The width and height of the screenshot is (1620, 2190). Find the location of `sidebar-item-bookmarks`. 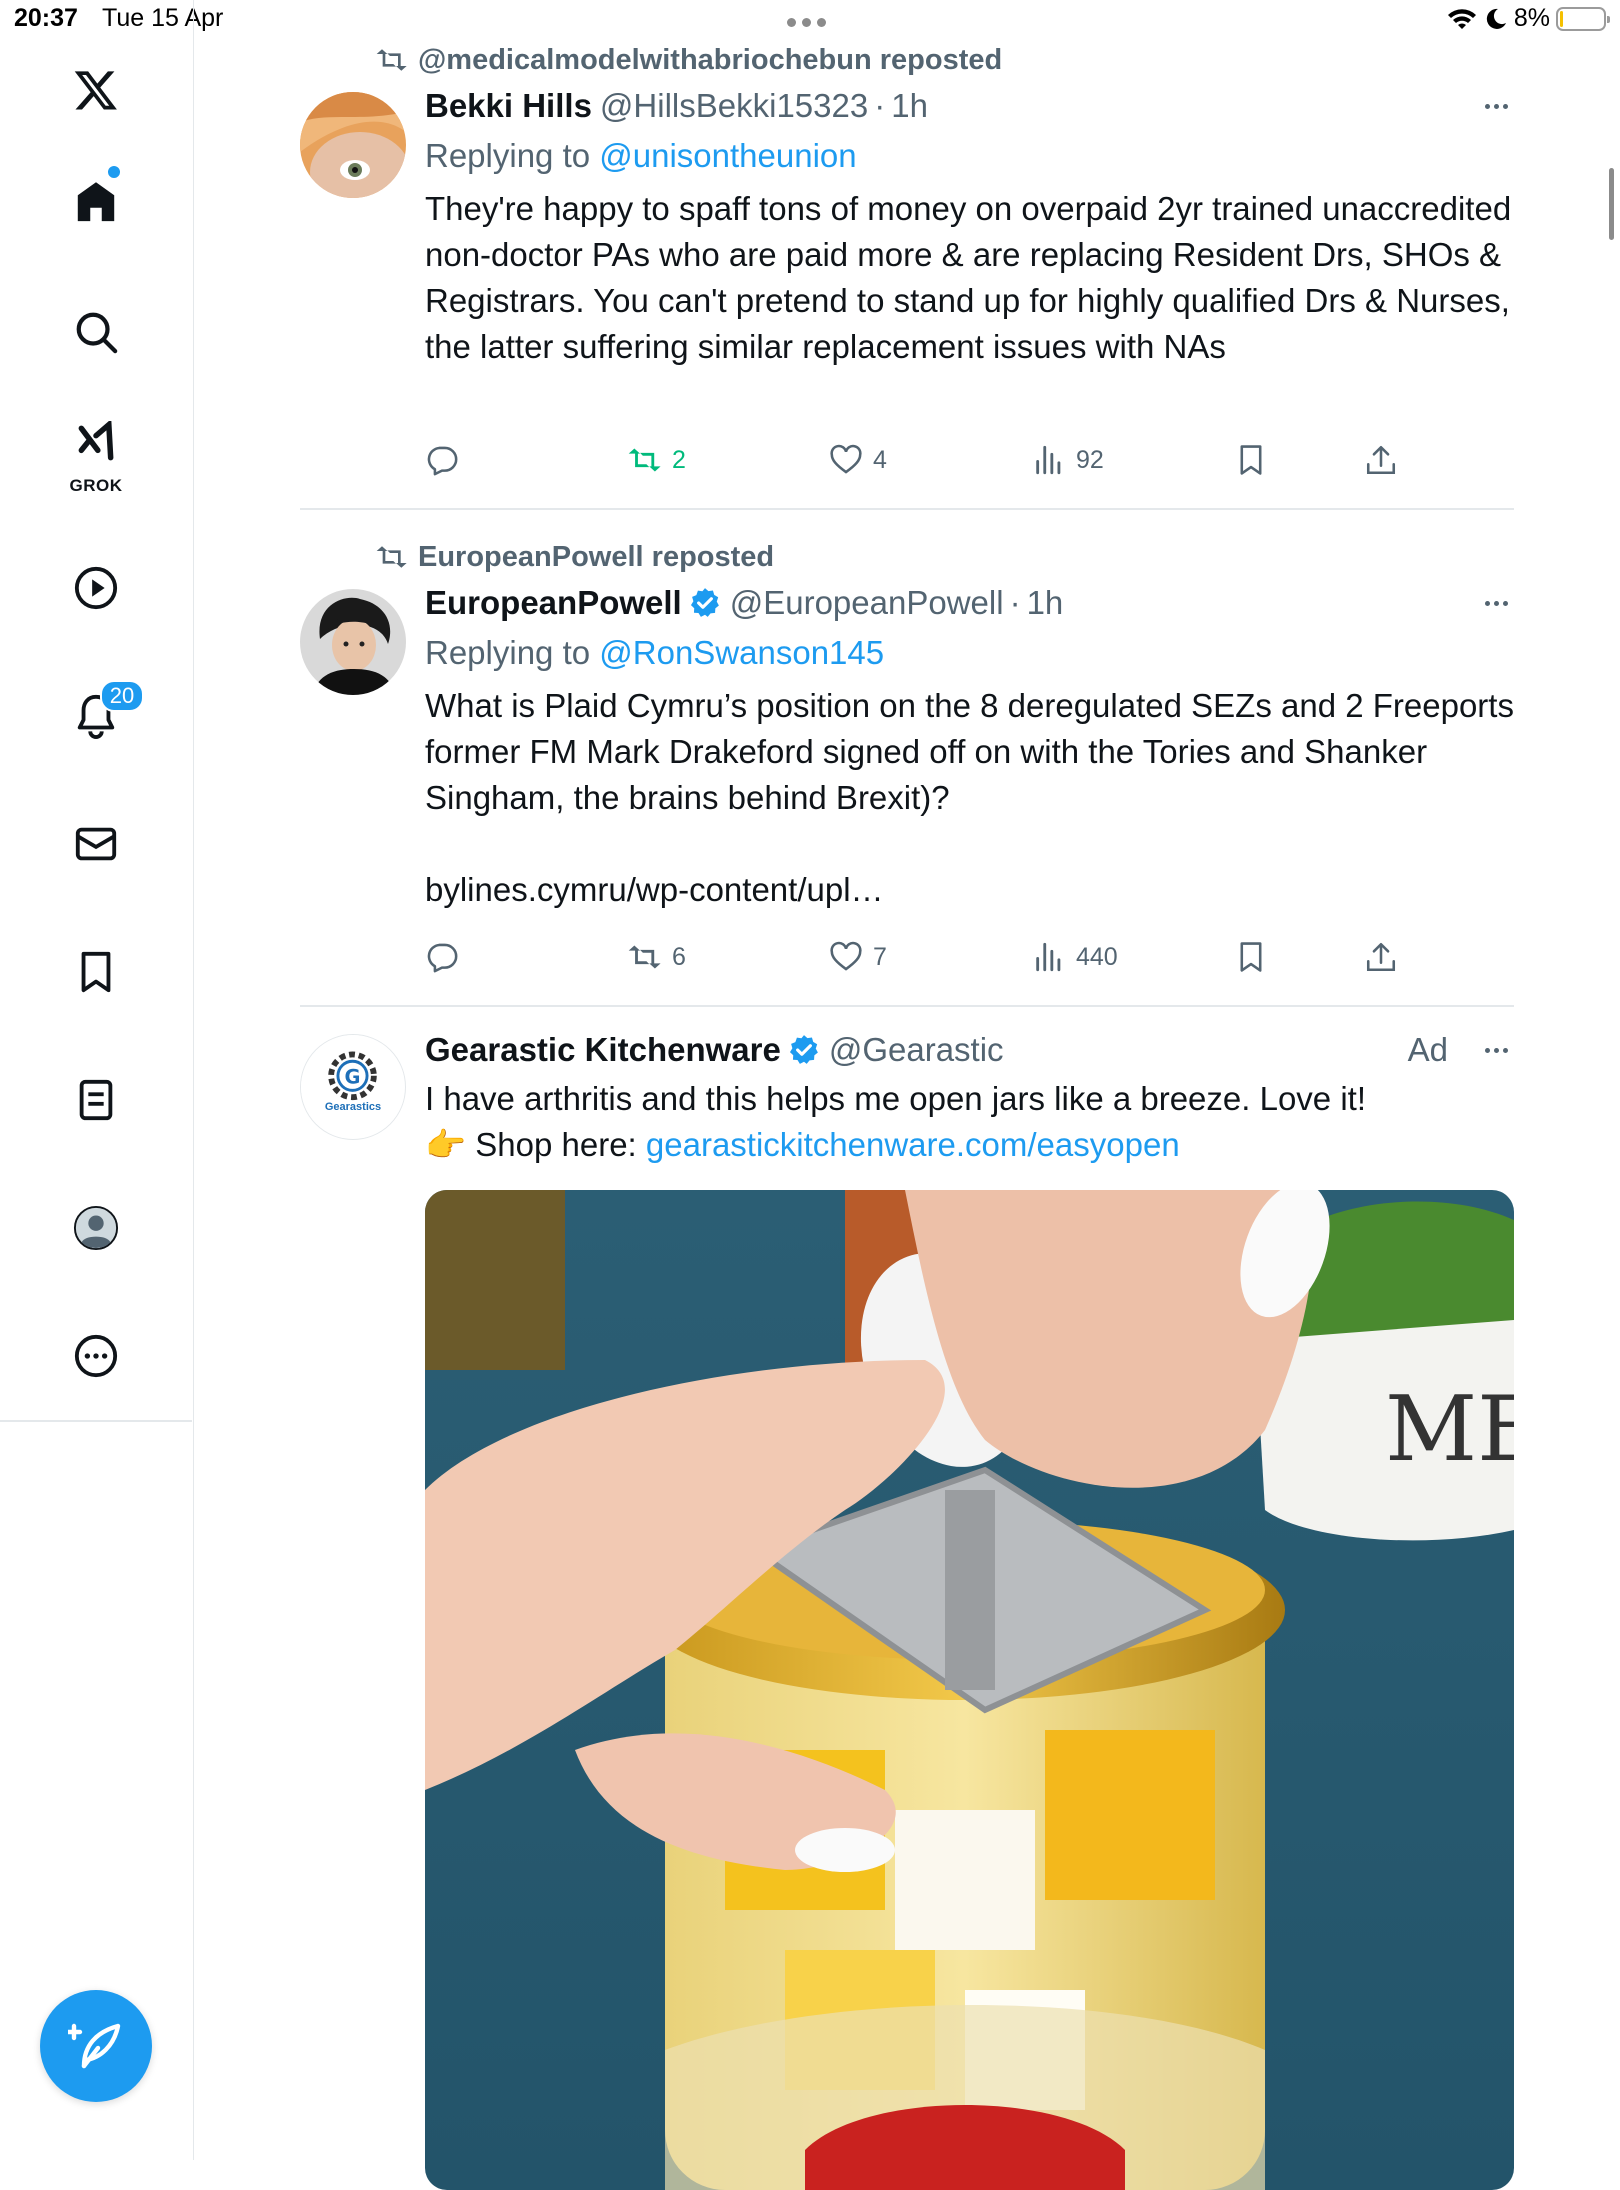

sidebar-item-bookmarks is located at coordinates (96, 972).